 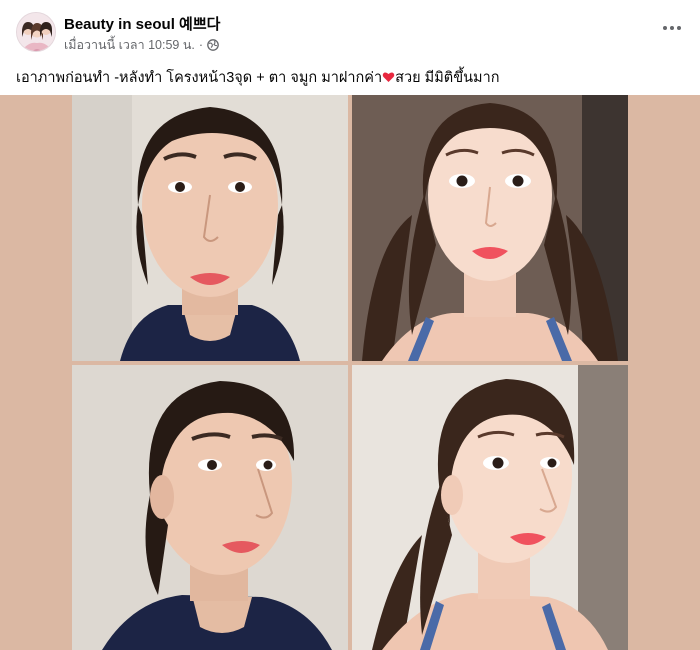 What do you see at coordinates (672, 28) in the screenshot?
I see `more-icon` at bounding box center [672, 28].